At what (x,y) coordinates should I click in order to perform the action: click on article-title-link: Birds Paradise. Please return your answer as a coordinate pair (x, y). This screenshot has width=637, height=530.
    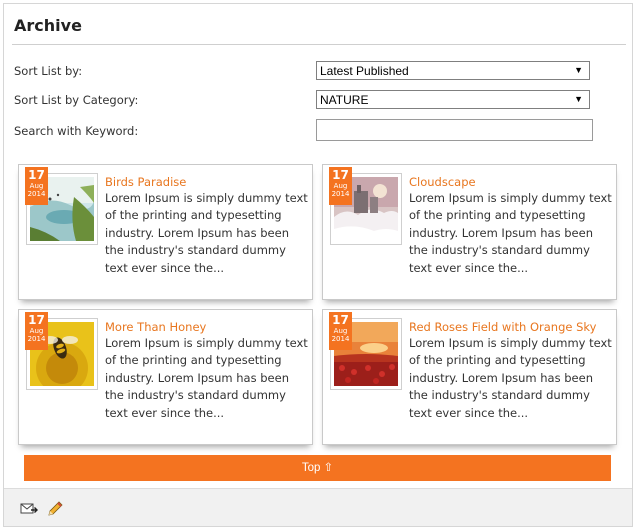
    Looking at the image, I should click on (145, 182).